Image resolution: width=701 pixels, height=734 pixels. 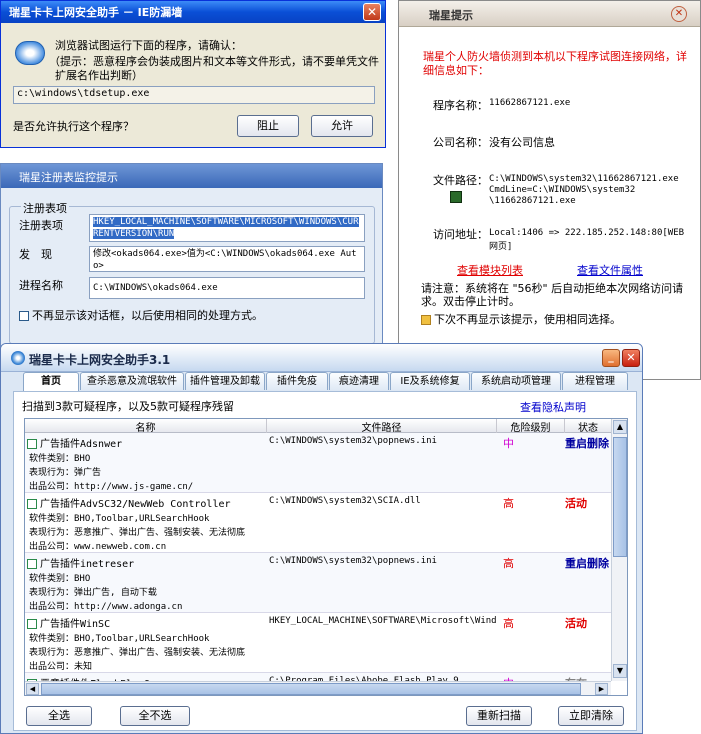 What do you see at coordinates (99, 75) in the screenshot?
I see `ie-msg-line3: 扩展名作出判断）` at bounding box center [99, 75].